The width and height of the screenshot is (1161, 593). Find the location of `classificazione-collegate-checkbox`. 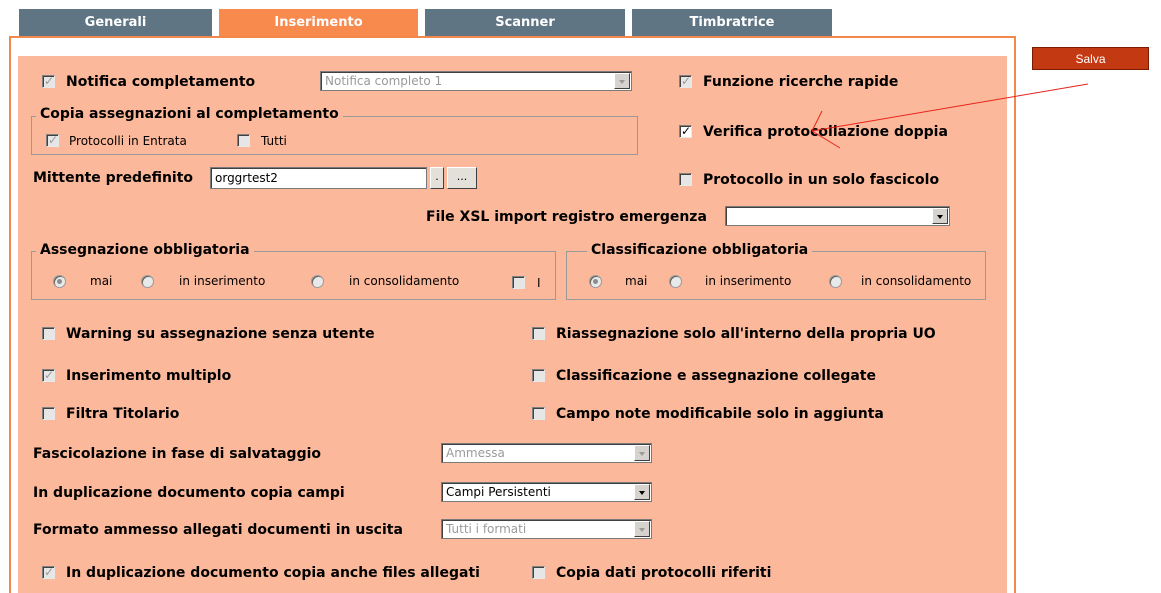

classificazione-collegate-checkbox is located at coordinates (538, 375).